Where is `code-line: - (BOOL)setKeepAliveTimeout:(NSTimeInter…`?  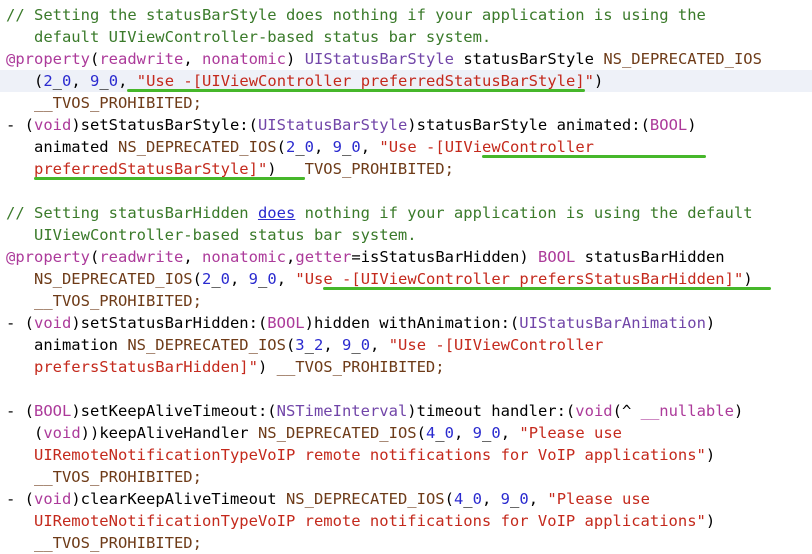
code-line: - (BOOL)setKeepAliveTimeout:(NSTimeInter… is located at coordinates (406, 411).